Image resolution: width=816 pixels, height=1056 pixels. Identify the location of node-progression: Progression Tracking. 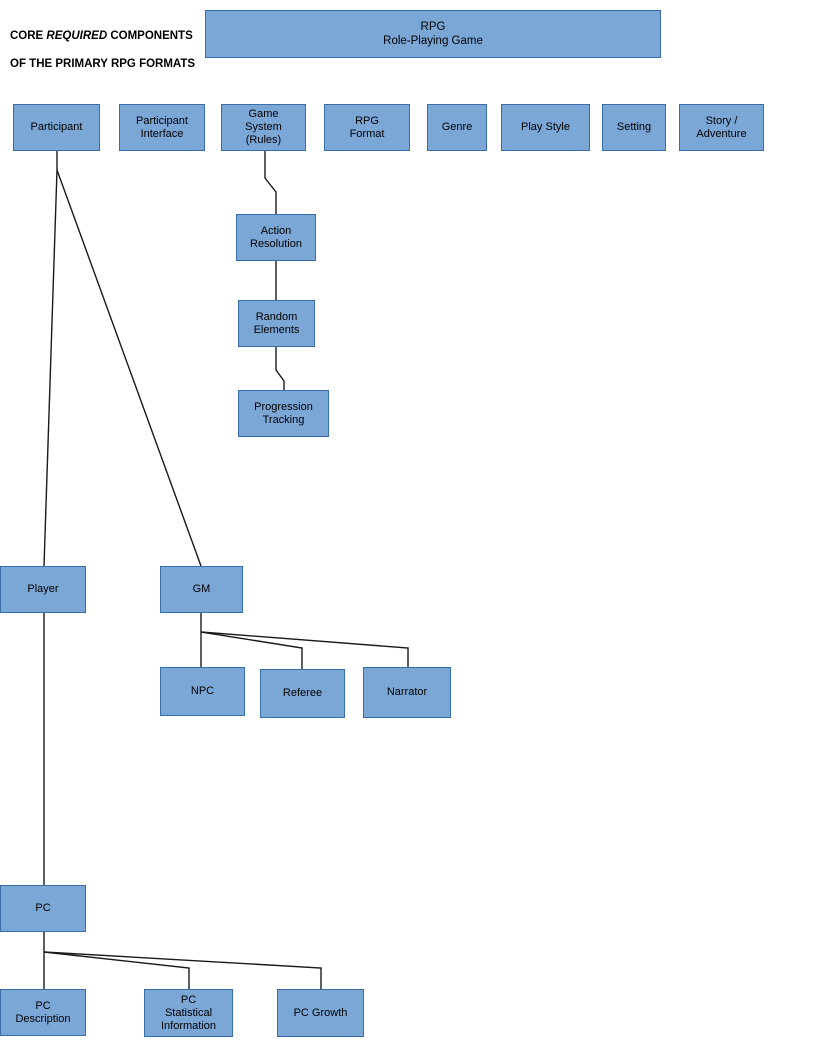
(283, 413).